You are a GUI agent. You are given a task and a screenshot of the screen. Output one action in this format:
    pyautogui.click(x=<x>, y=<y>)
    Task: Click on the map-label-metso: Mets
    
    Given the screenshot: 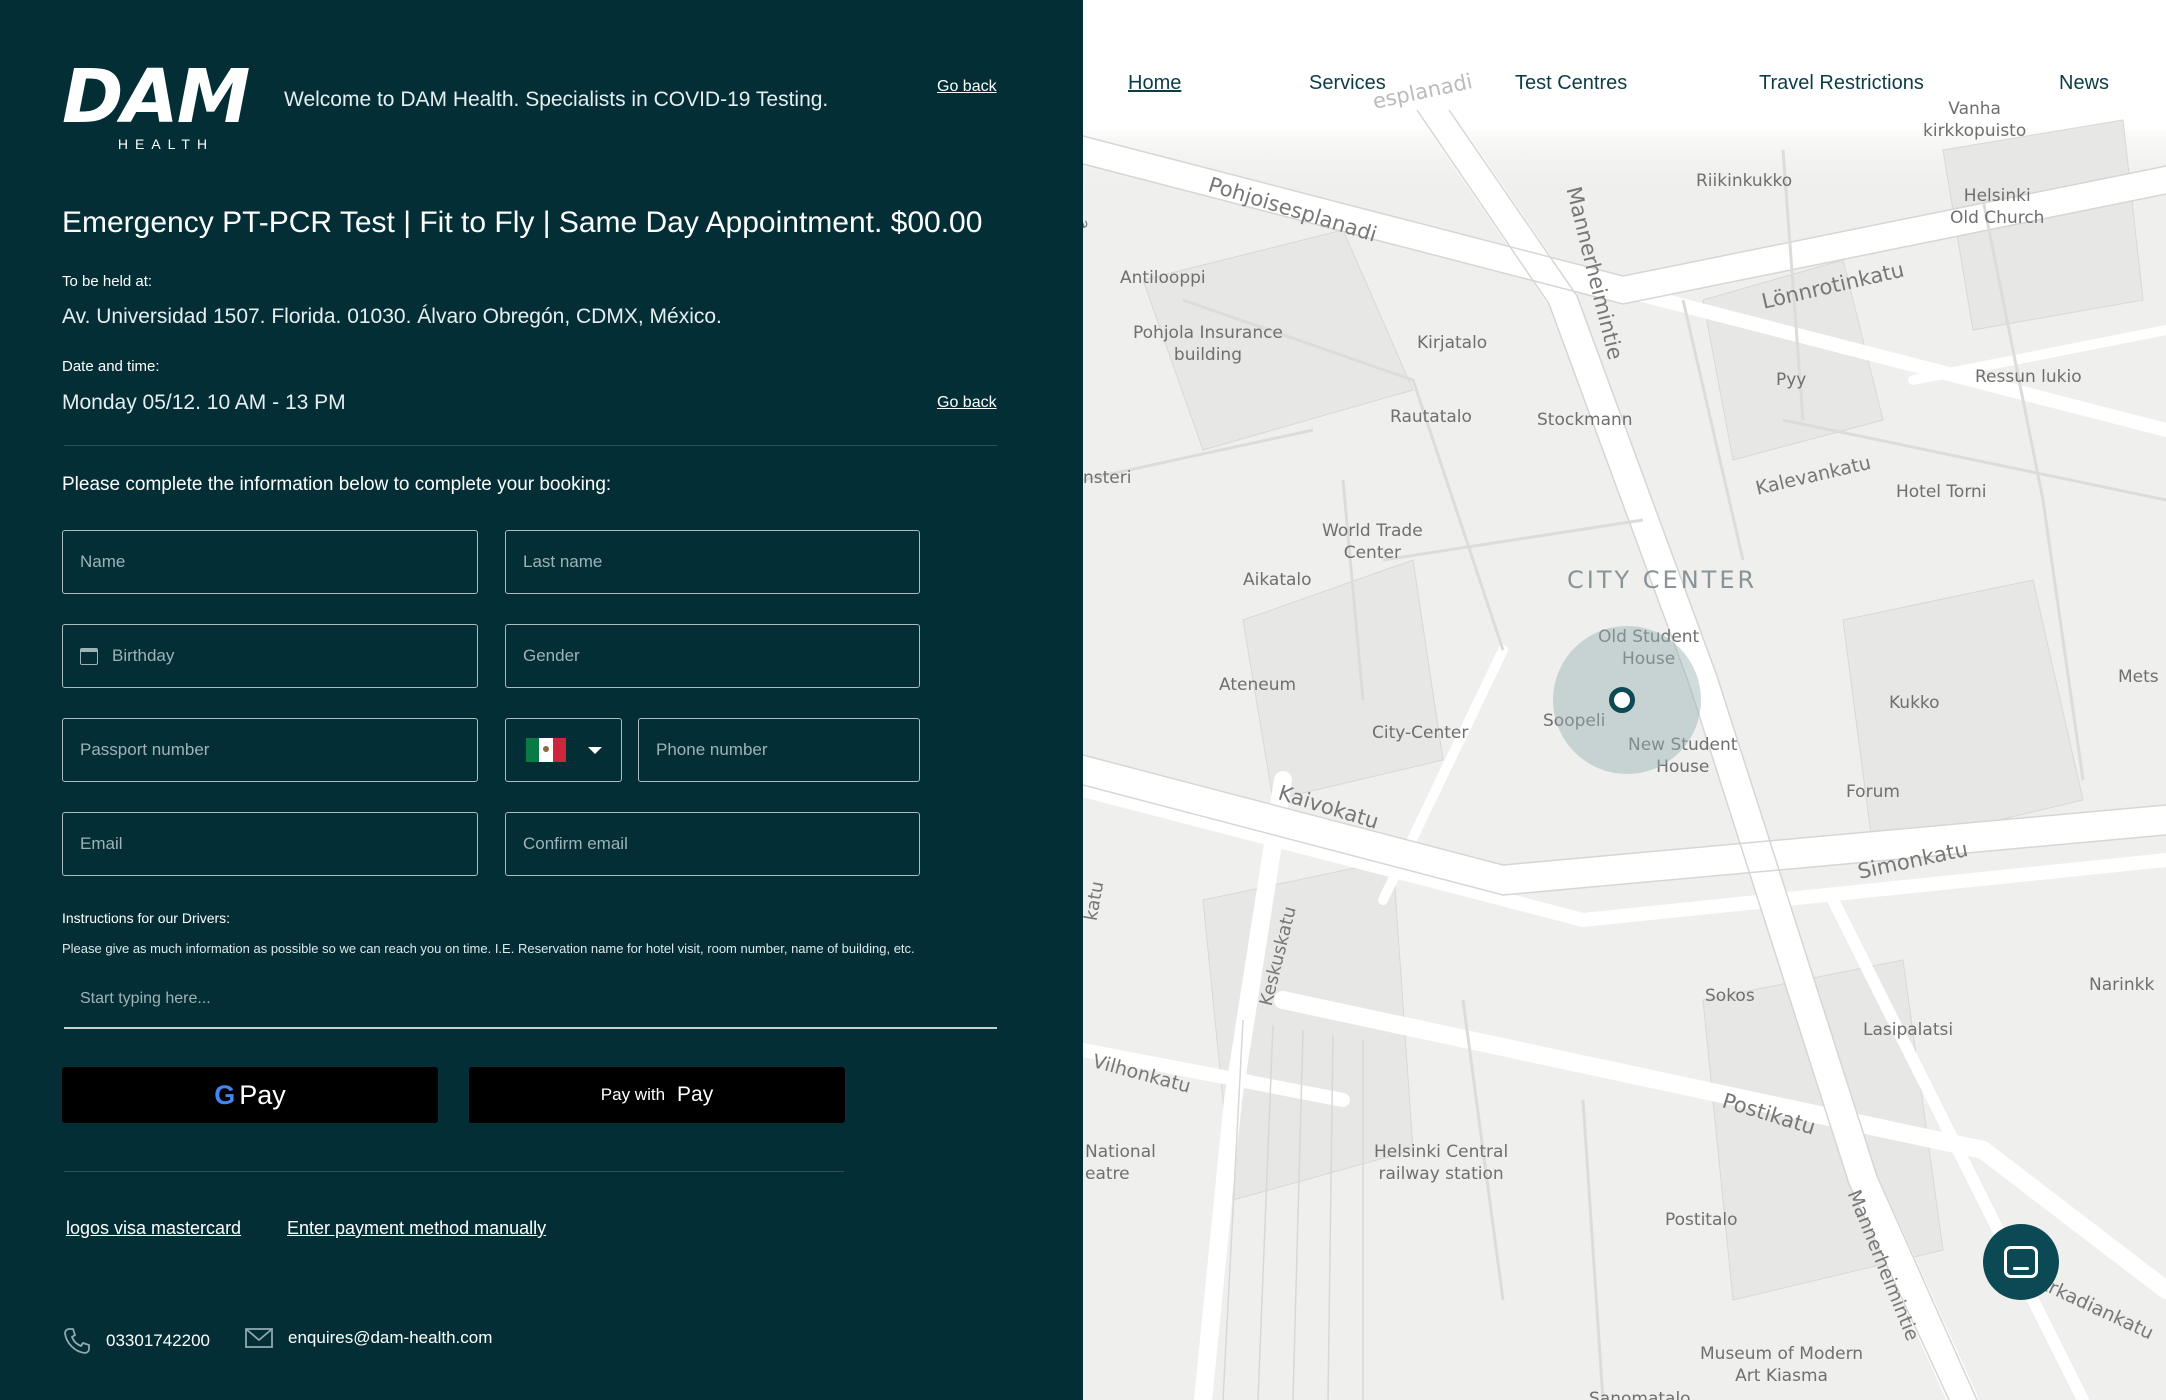 What is the action you would take?
    pyautogui.click(x=2138, y=677)
    